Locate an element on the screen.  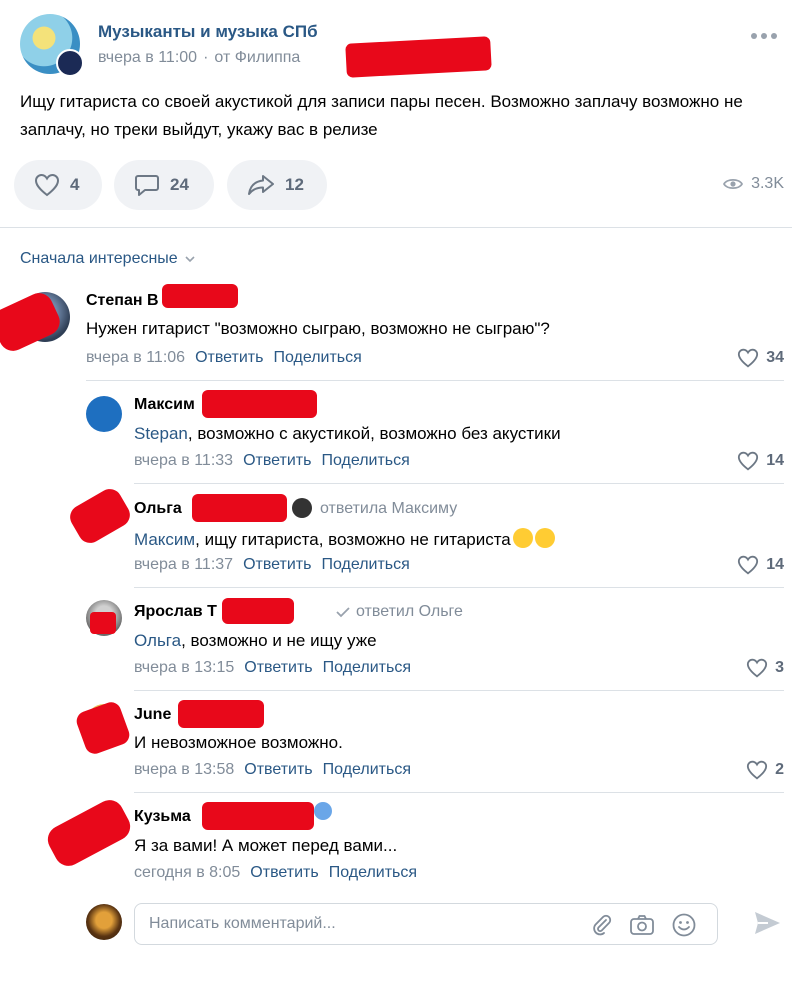
reply-to-label: ответил Ольге is located at coordinates (409, 612).